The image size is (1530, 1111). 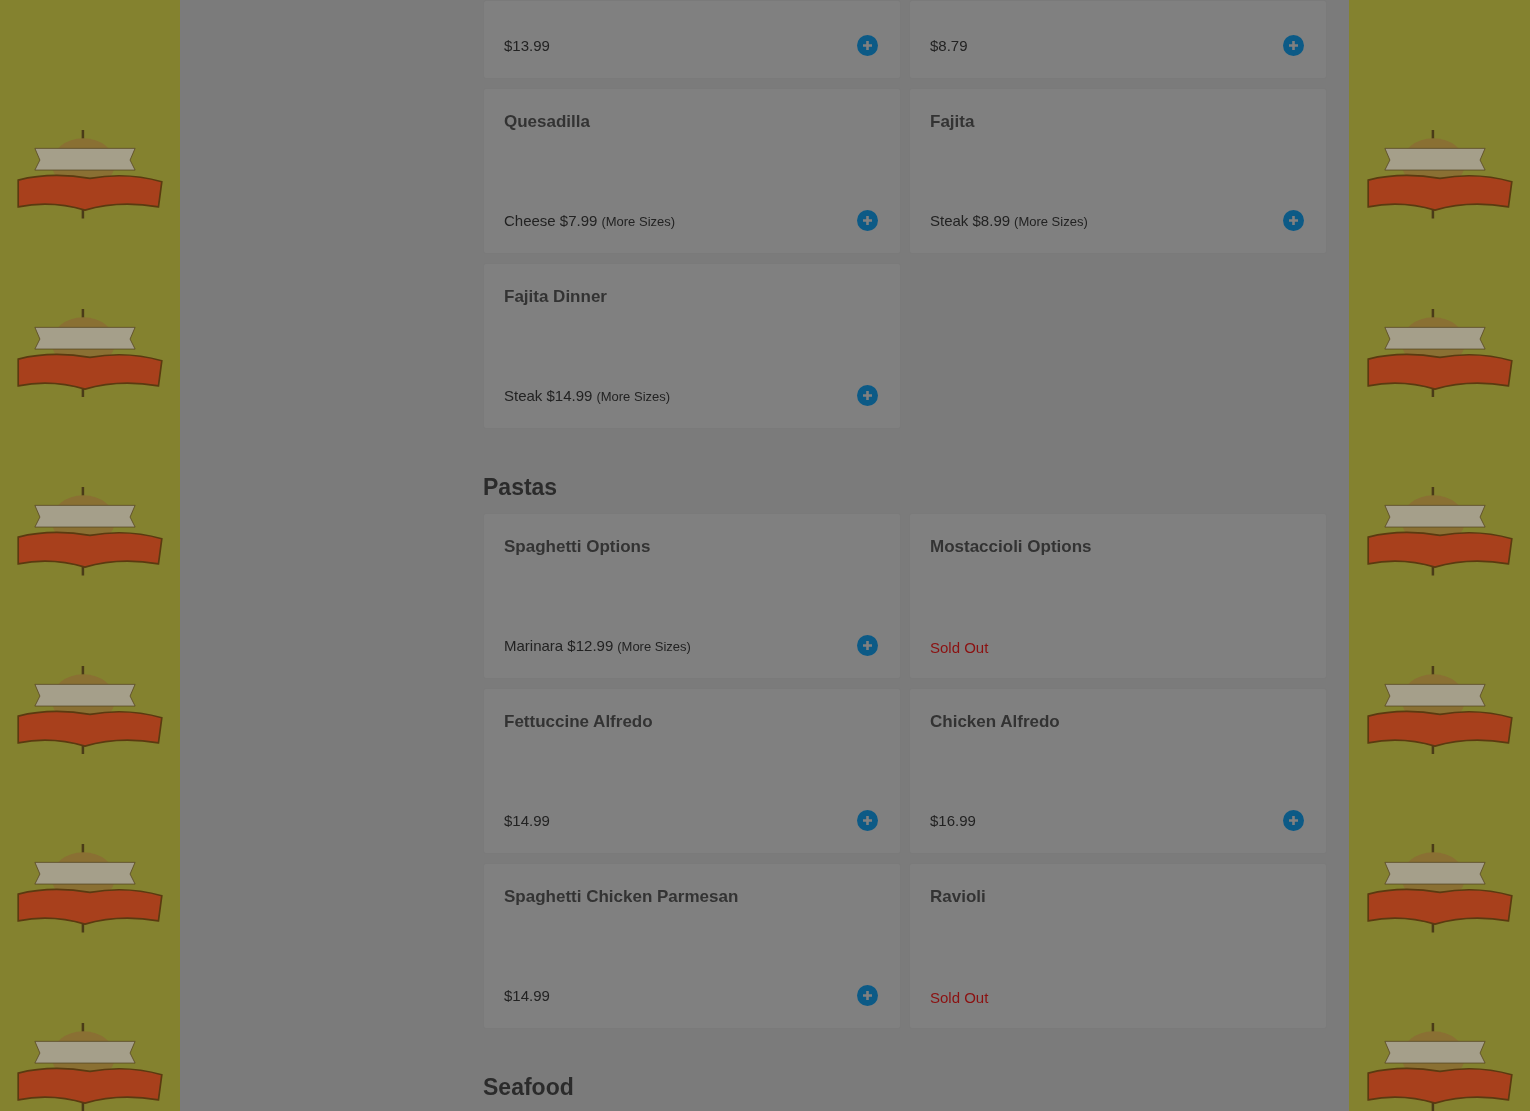 What do you see at coordinates (551, 220) in the screenshot?
I see `item-price: Cheese $7.99` at bounding box center [551, 220].